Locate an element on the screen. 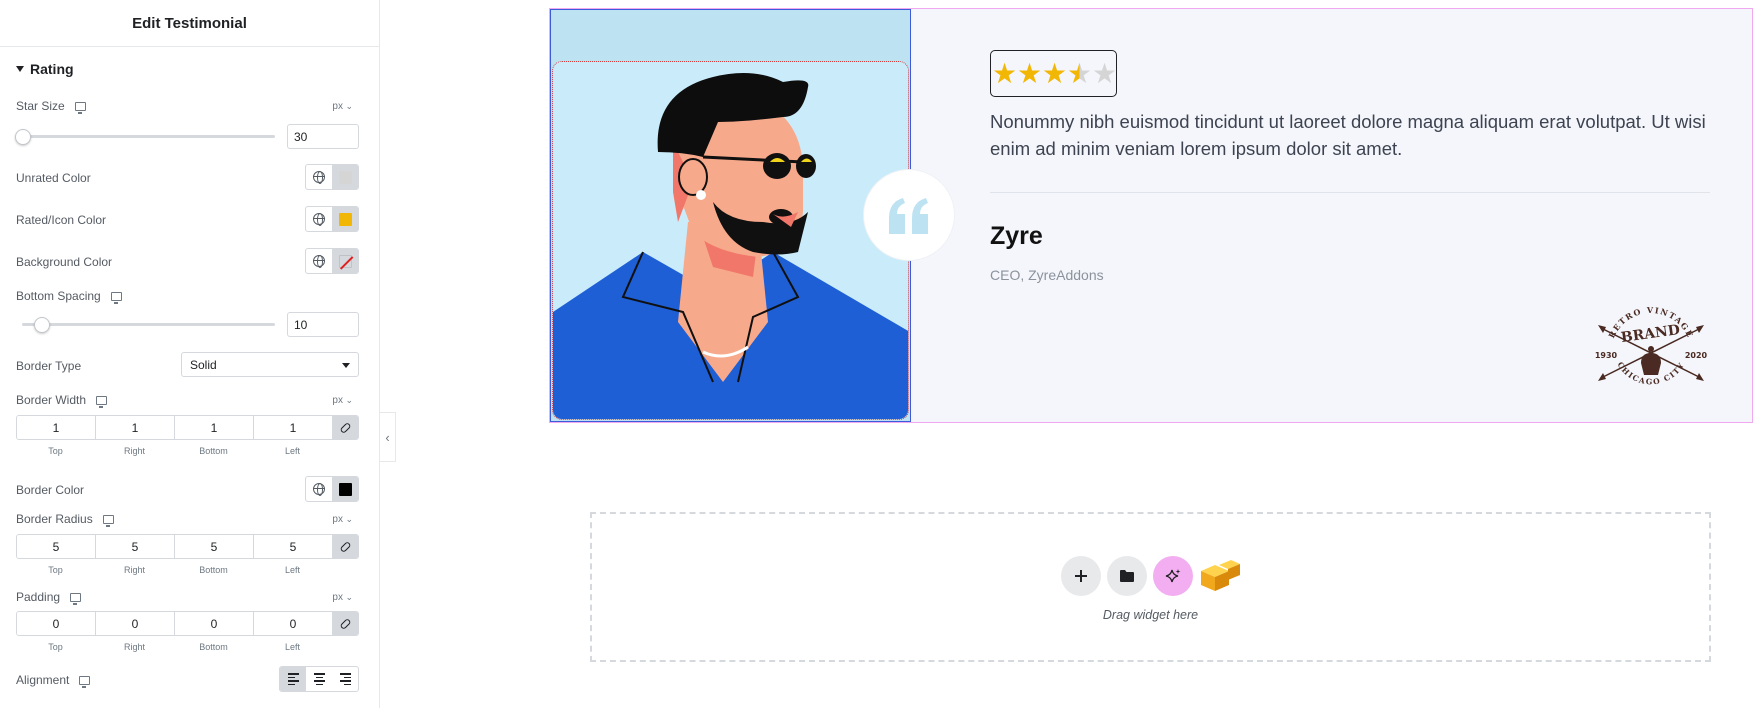 This screenshot has height=708, width=1759. star-size-input: 30 is located at coordinates (323, 136).